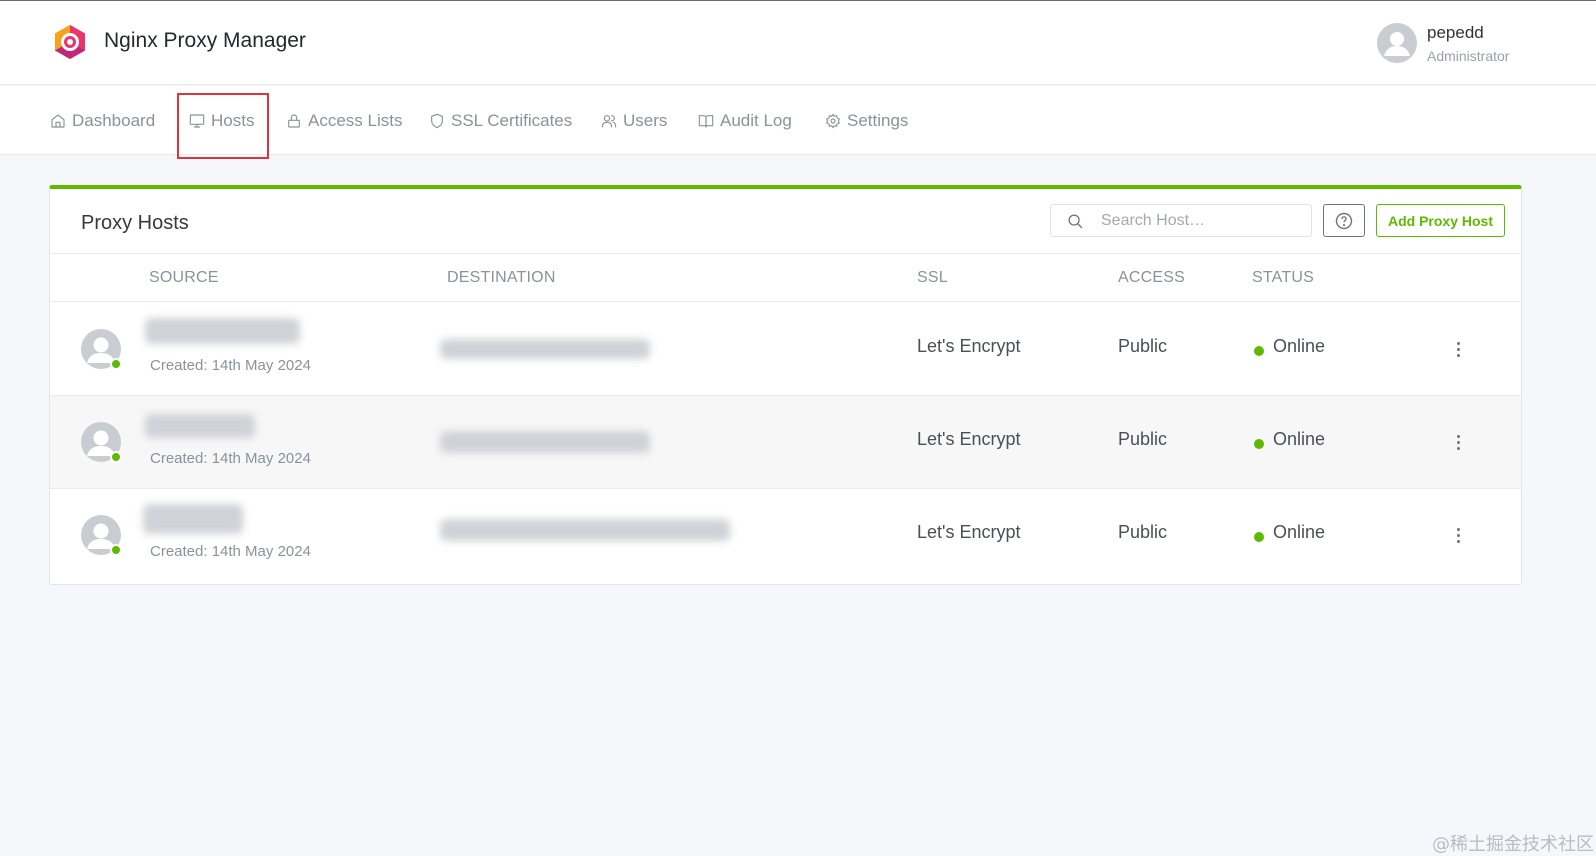  I want to click on user-avatar-icon, so click(1397, 43).